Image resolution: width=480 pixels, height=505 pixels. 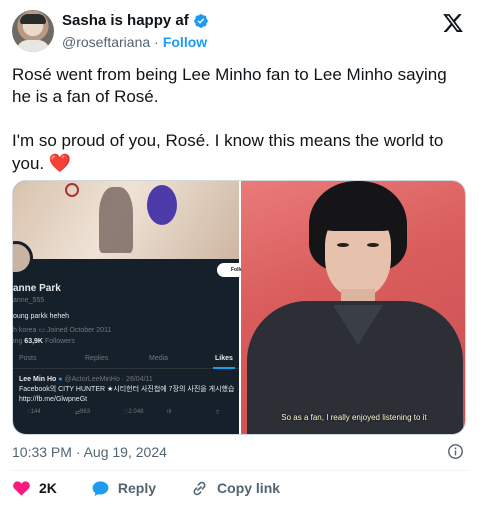 I want to click on embedded-tab-posts: Posts, so click(x=28, y=358).